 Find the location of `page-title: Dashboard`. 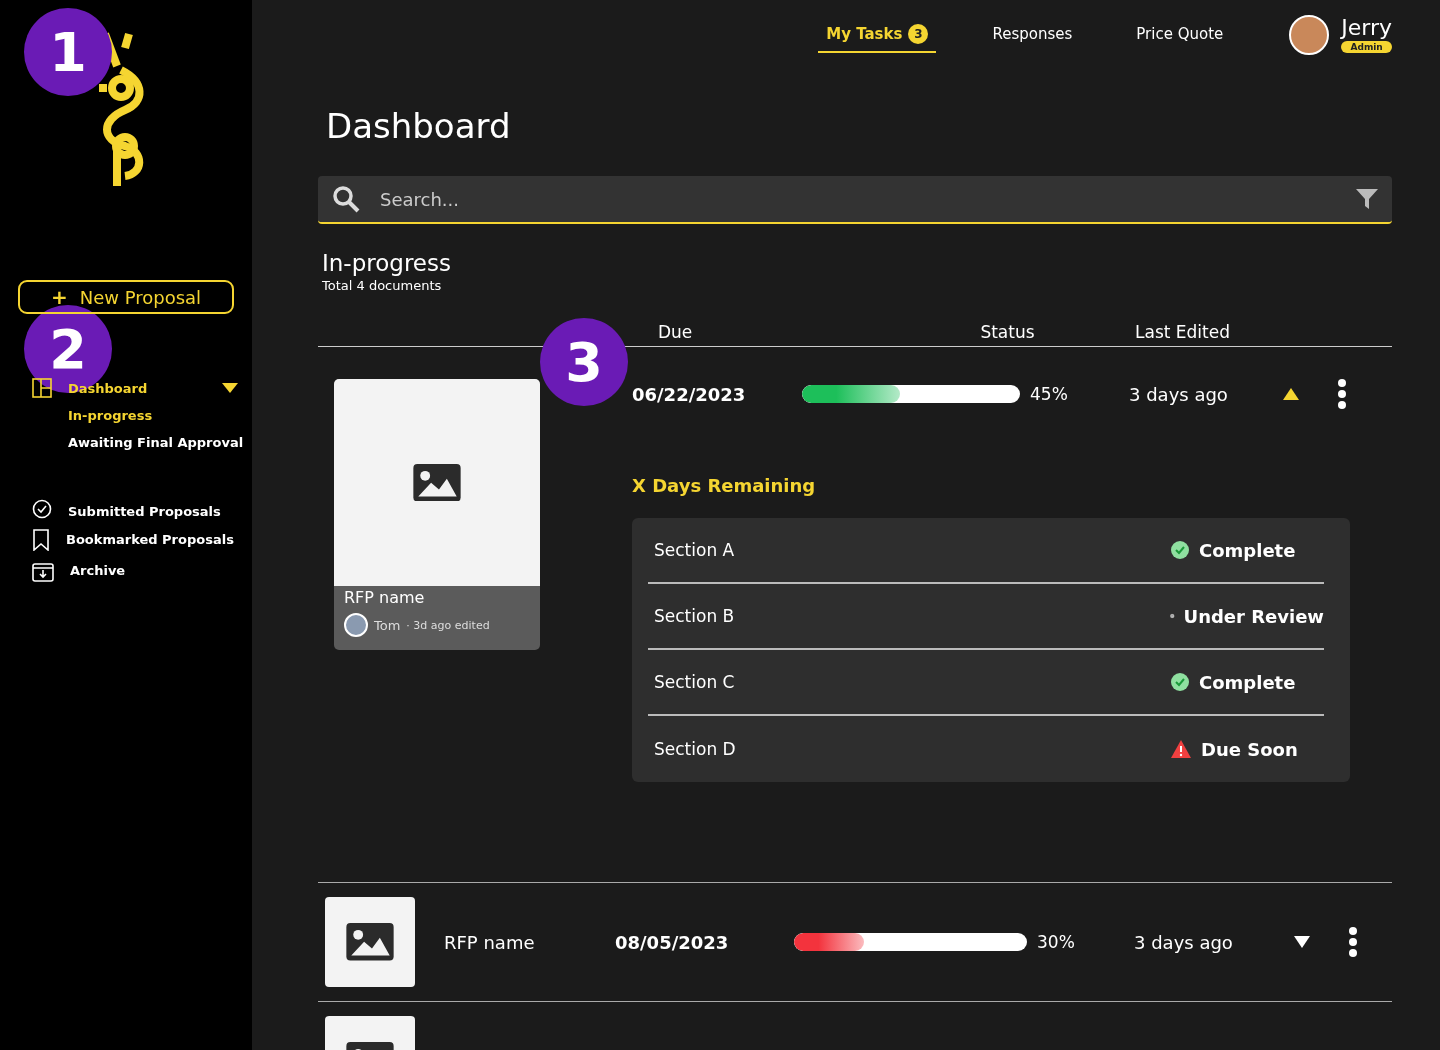

page-title: Dashboard is located at coordinates (419, 126).